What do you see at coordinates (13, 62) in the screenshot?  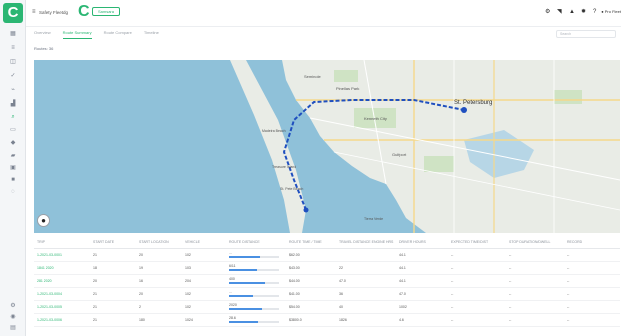 I see `layers-icon: ◫` at bounding box center [13, 62].